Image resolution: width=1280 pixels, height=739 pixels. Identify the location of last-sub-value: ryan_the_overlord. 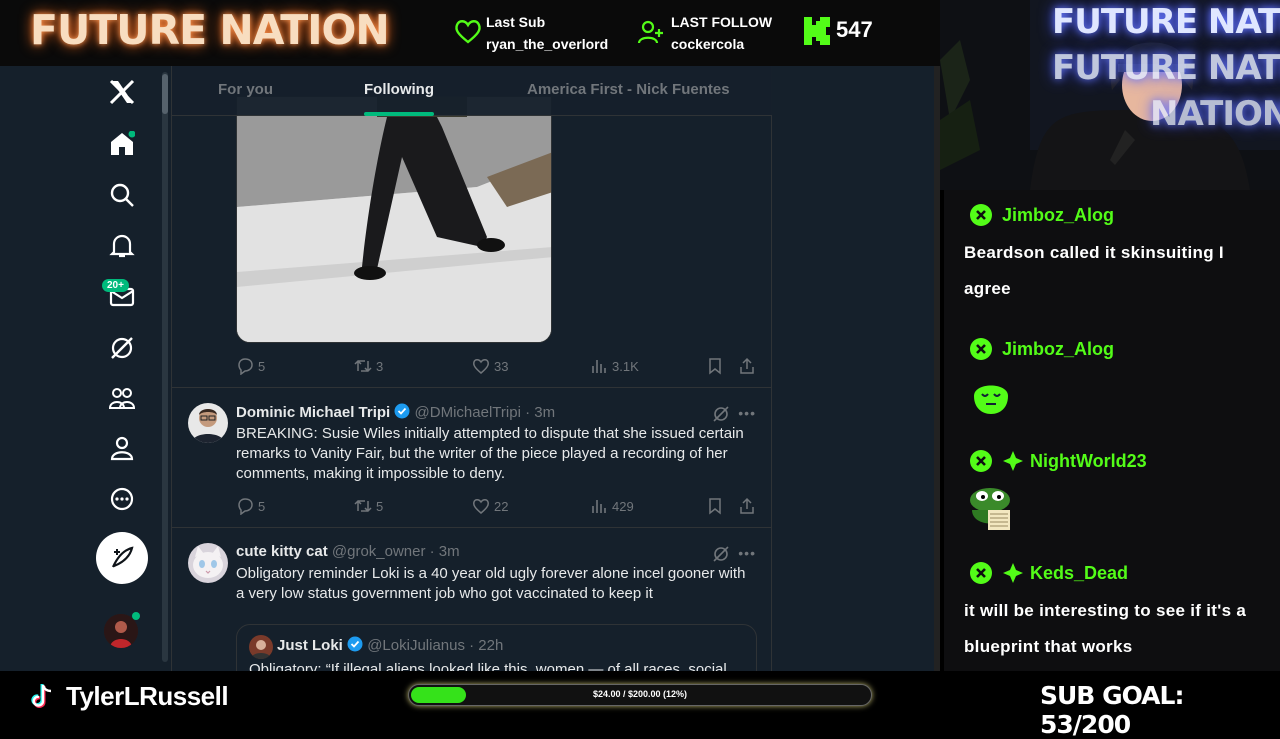
(547, 44).